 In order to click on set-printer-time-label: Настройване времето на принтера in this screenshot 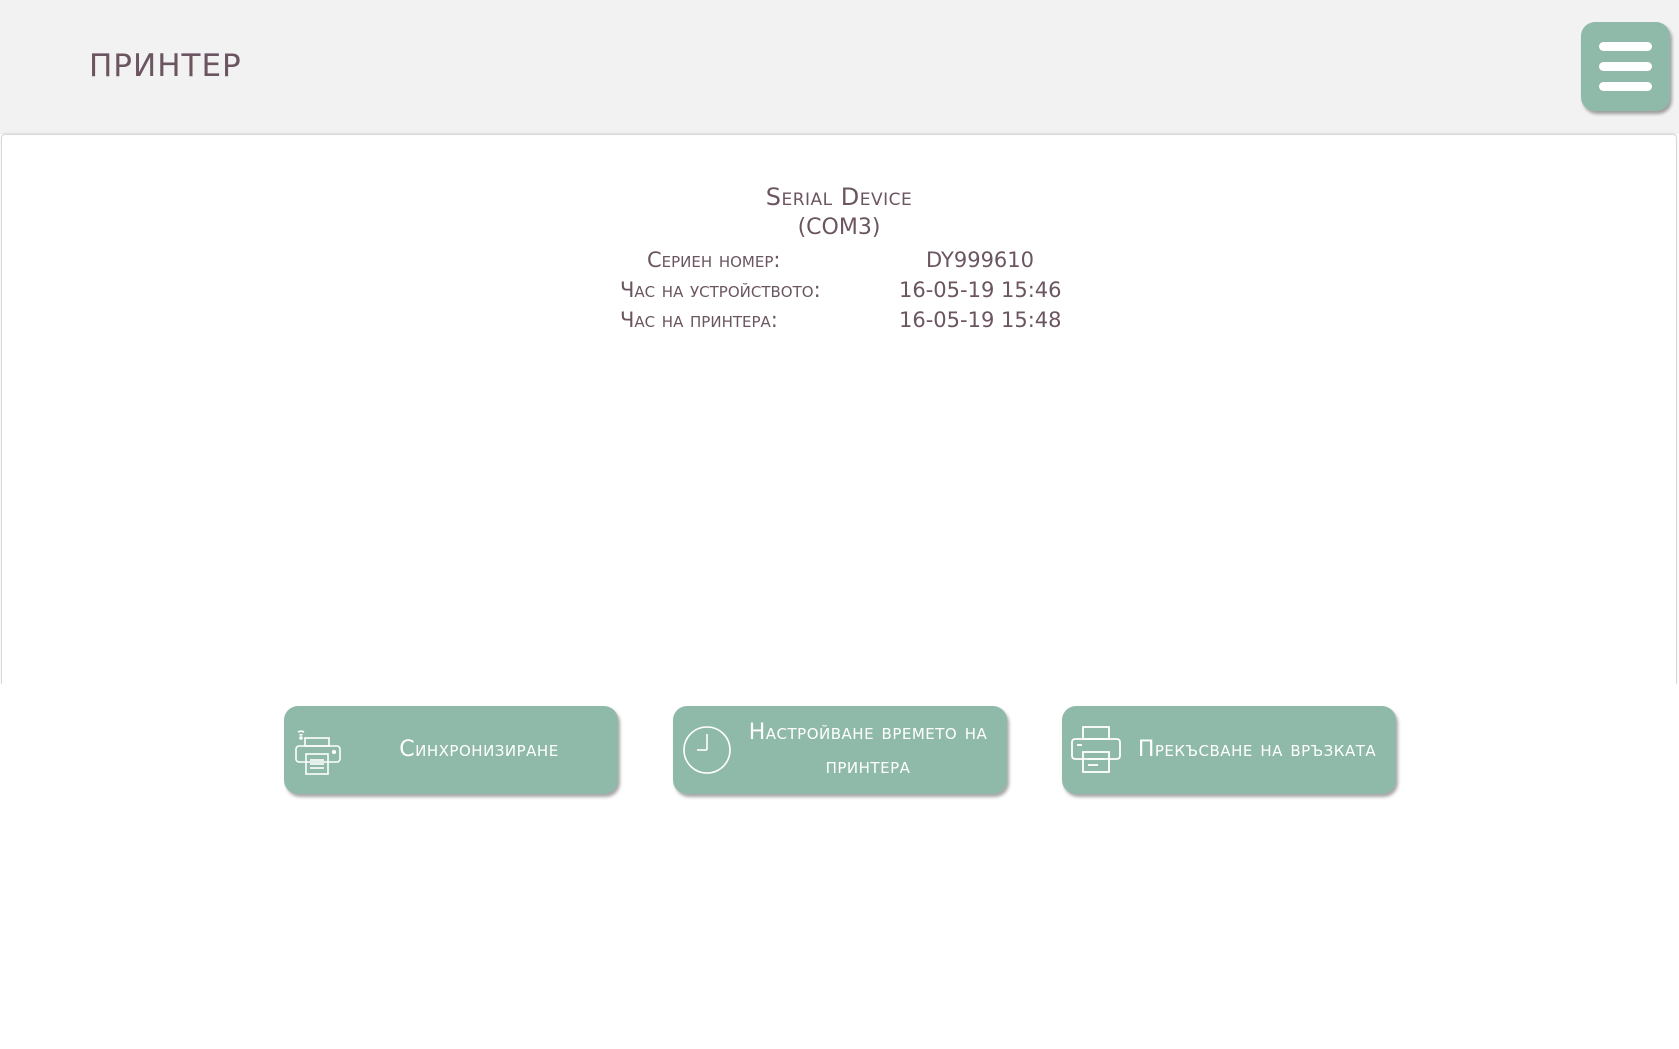, I will do `click(868, 749)`.